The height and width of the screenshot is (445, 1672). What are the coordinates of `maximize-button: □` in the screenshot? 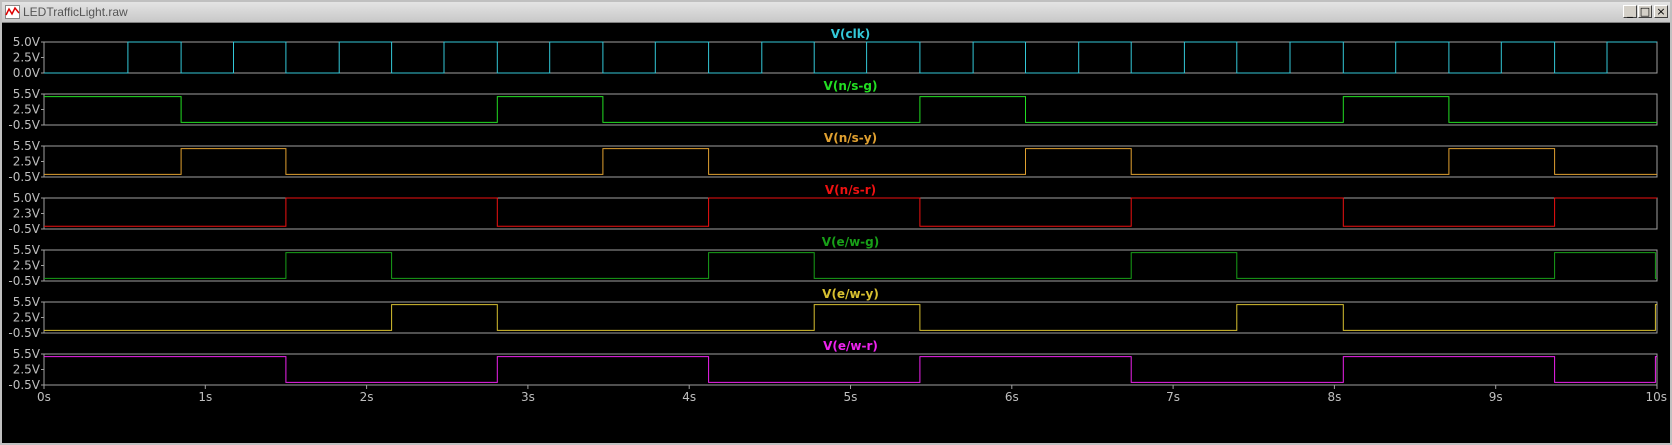 It's located at (1645, 11).